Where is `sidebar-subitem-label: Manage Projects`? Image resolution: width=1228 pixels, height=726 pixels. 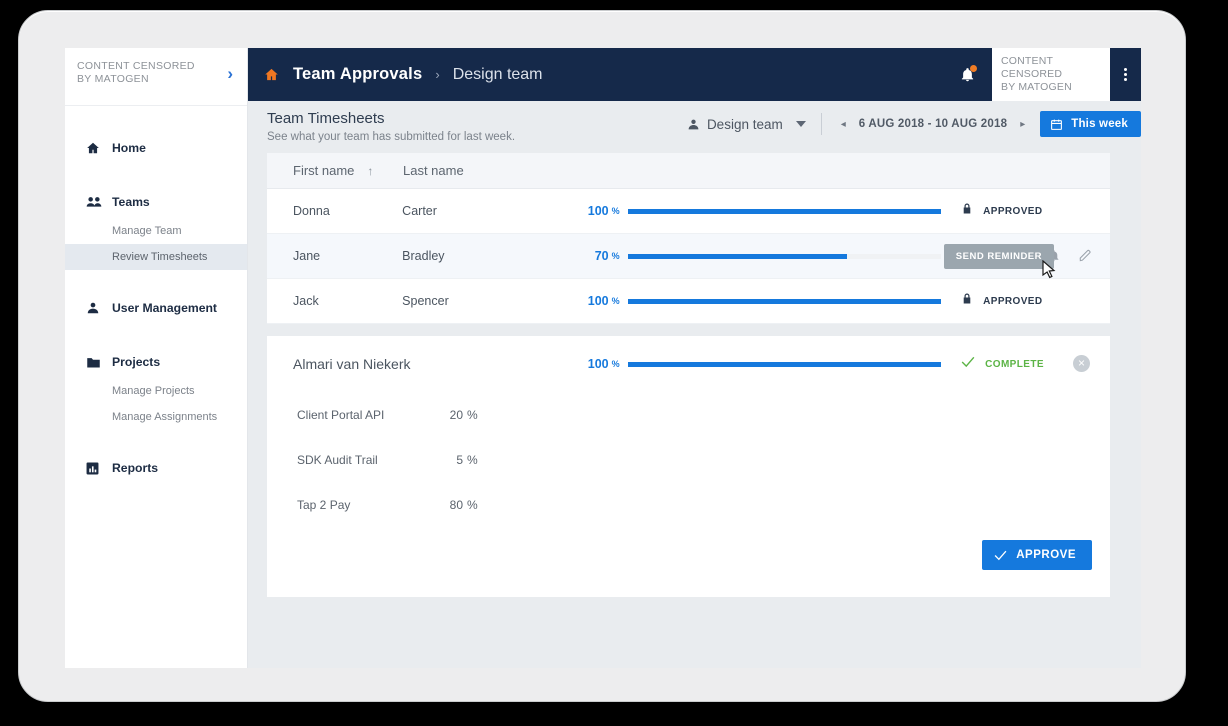
sidebar-subitem-label: Manage Projects is located at coordinates (153, 391).